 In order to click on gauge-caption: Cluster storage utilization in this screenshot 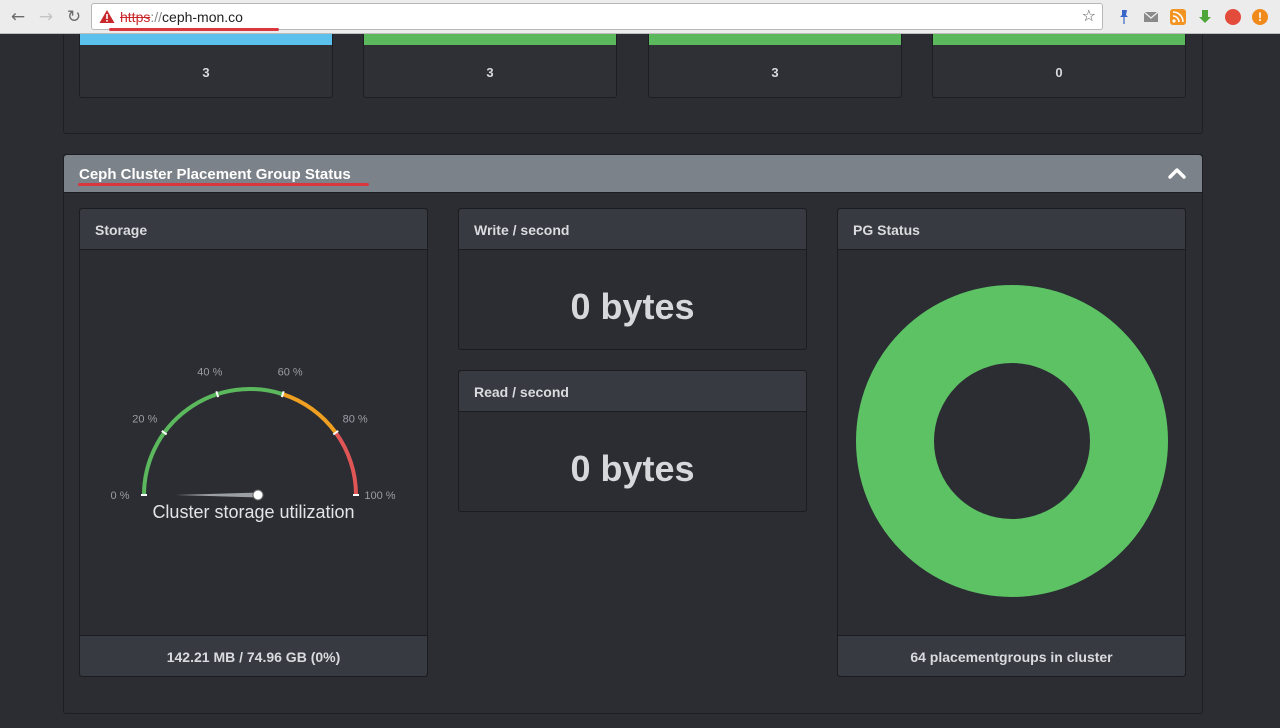, I will do `click(253, 512)`.